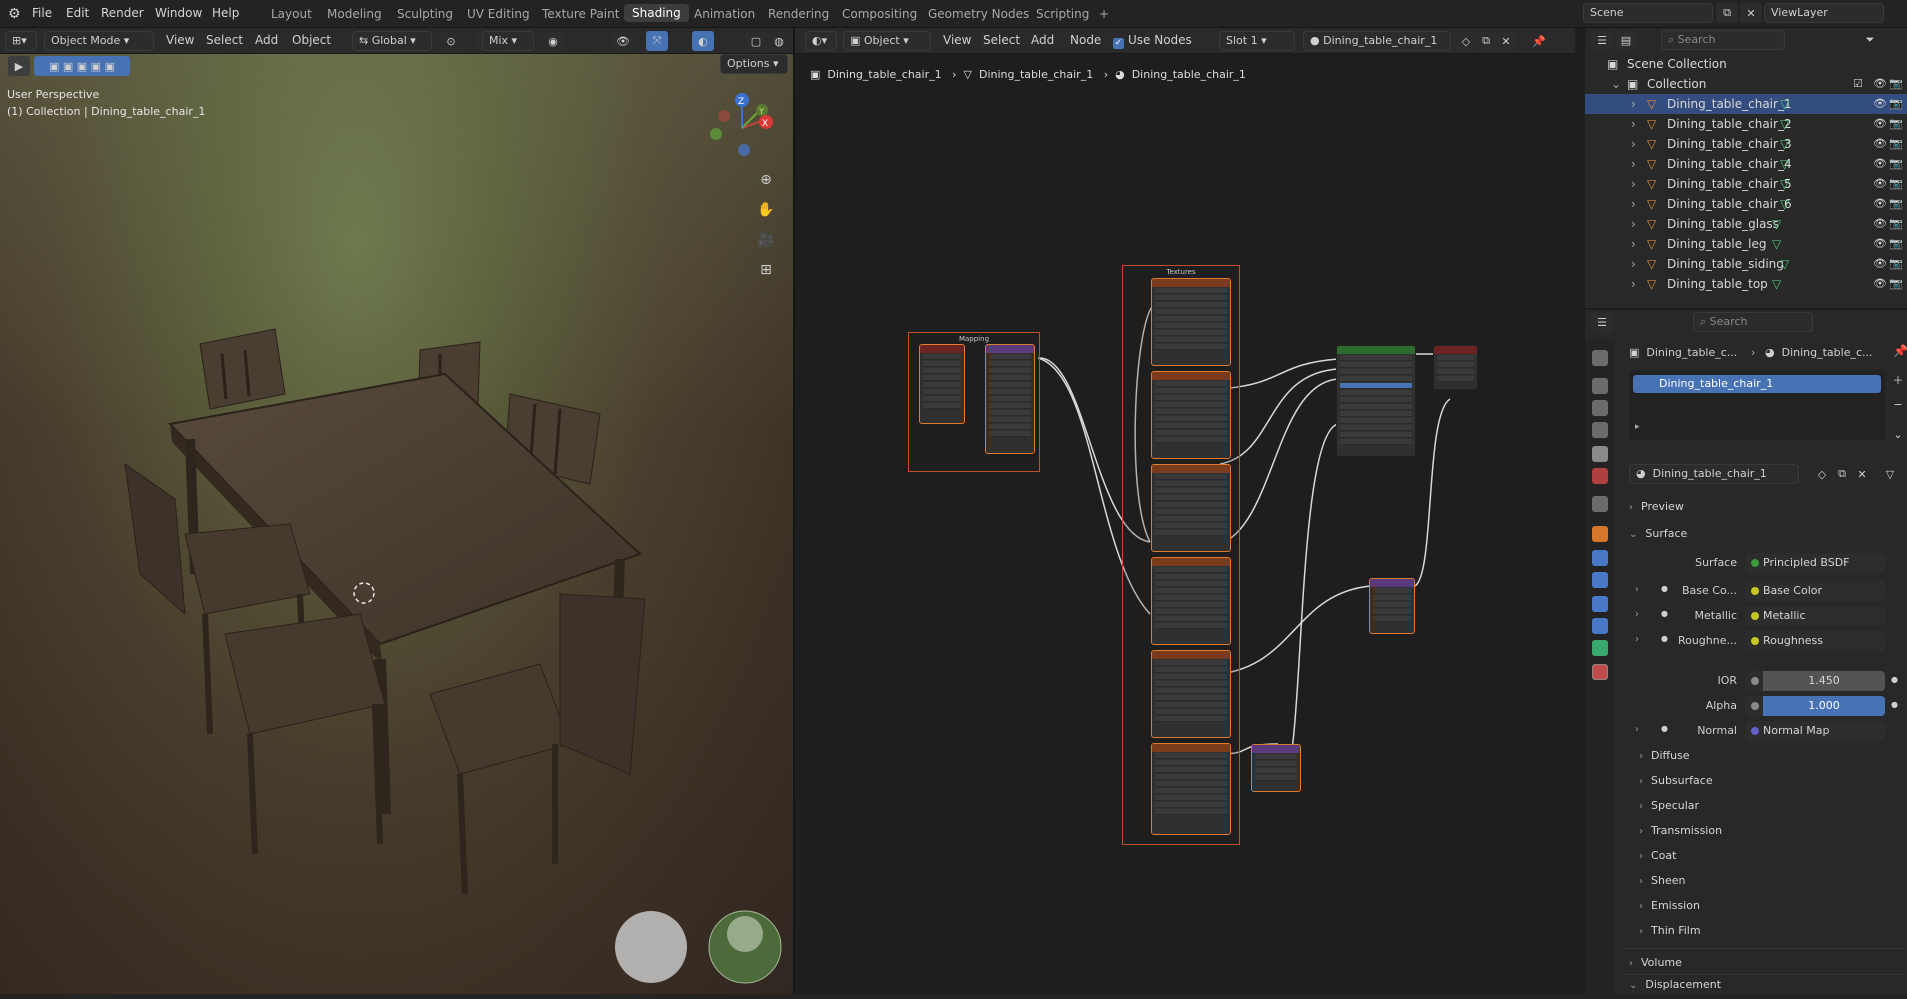  I want to click on tab-animation: Animation, so click(724, 14).